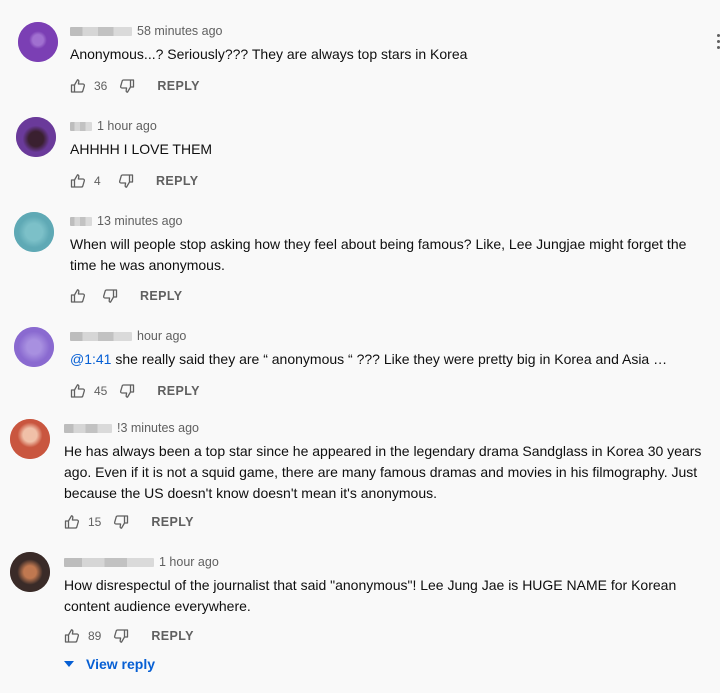 This screenshot has height=693, width=720. I want to click on comment-actions: 15 REPLY, so click(129, 522).